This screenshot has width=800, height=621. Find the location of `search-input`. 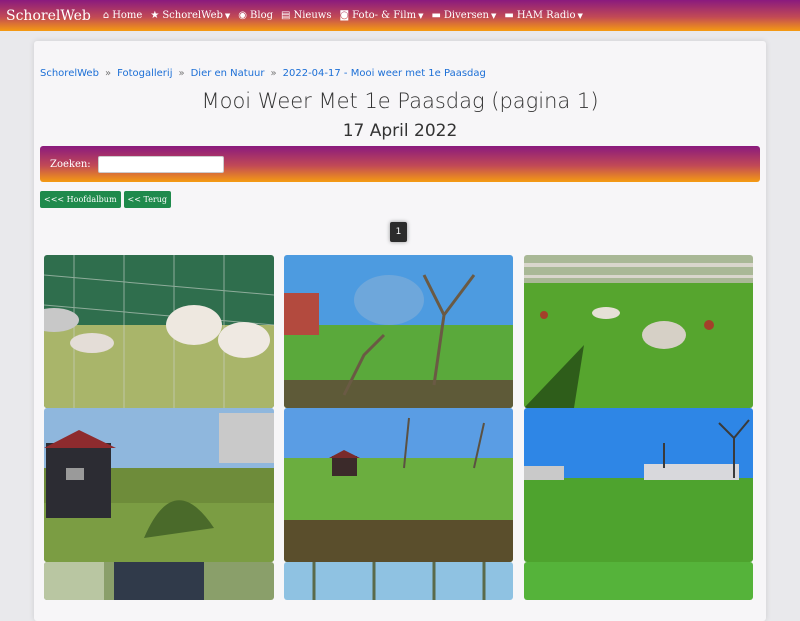

search-input is located at coordinates (160, 164).